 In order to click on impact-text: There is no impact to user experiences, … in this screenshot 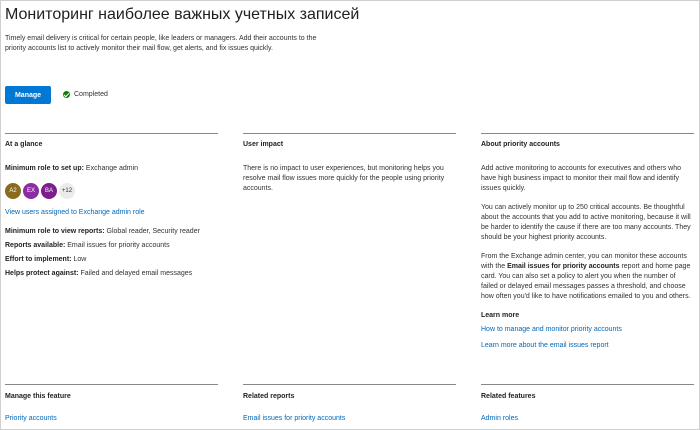, I will do `click(344, 178)`.